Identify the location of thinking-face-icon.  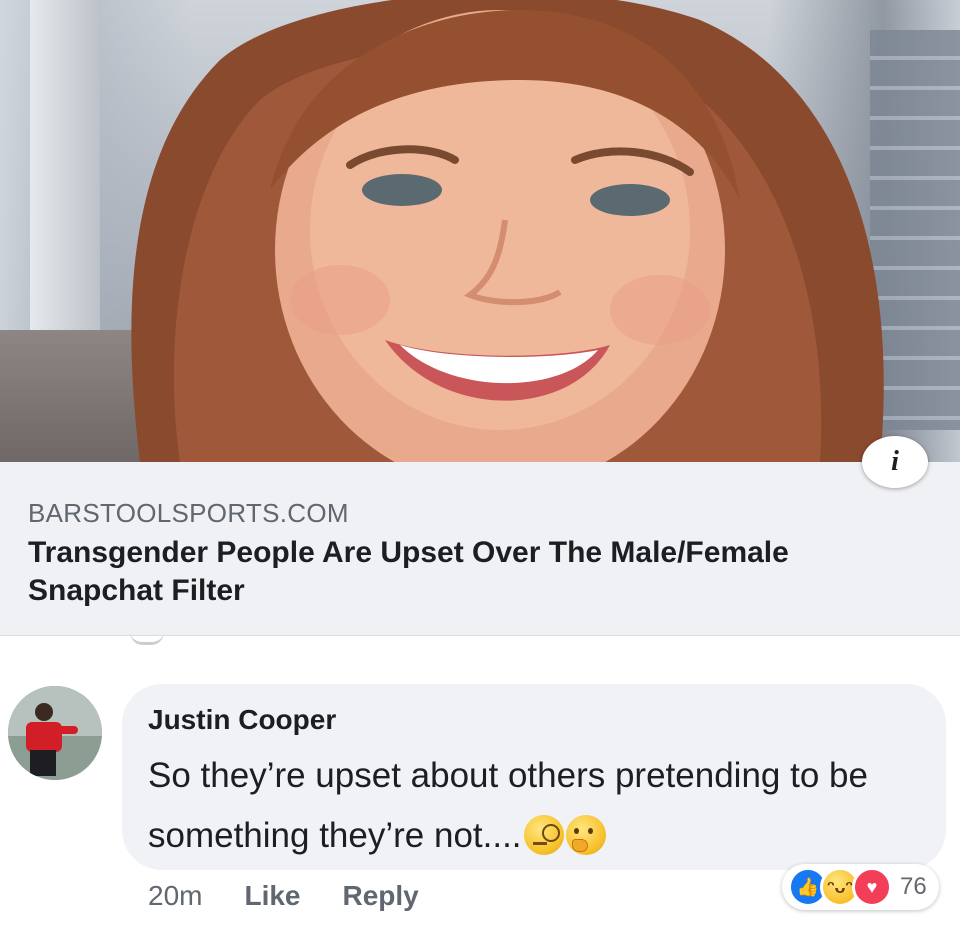
(585, 835).